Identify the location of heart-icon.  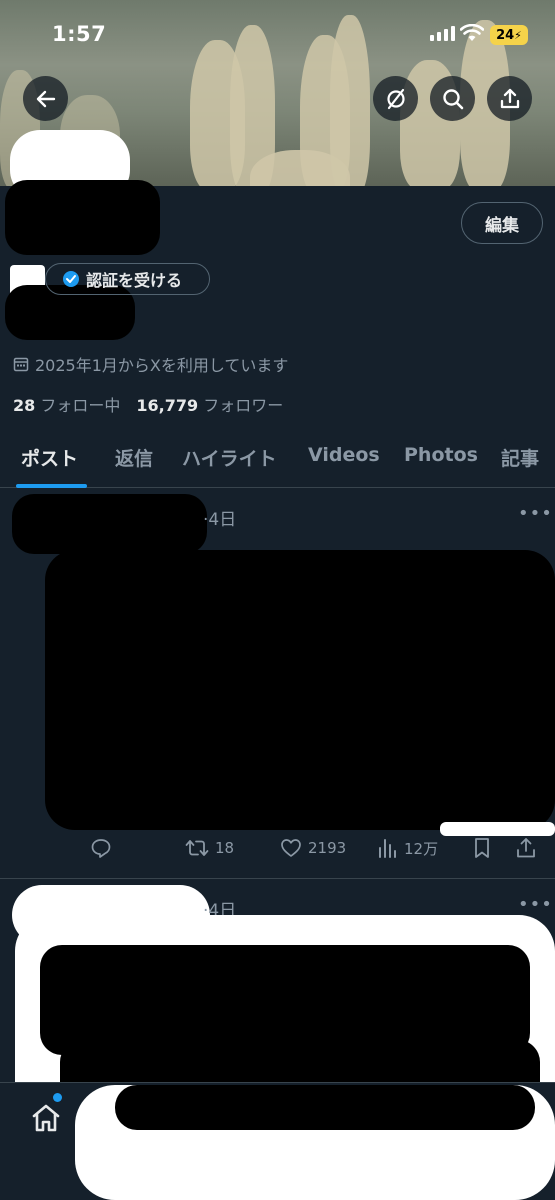
(291, 848).